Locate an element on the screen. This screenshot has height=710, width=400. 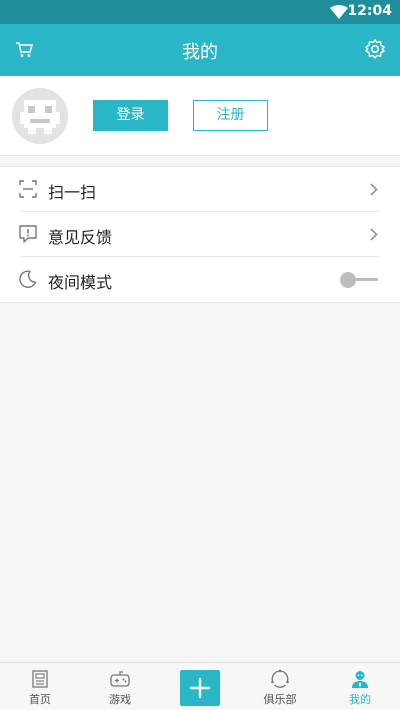
menu-item-feedback: 意见反馈 is located at coordinates (200, 234).